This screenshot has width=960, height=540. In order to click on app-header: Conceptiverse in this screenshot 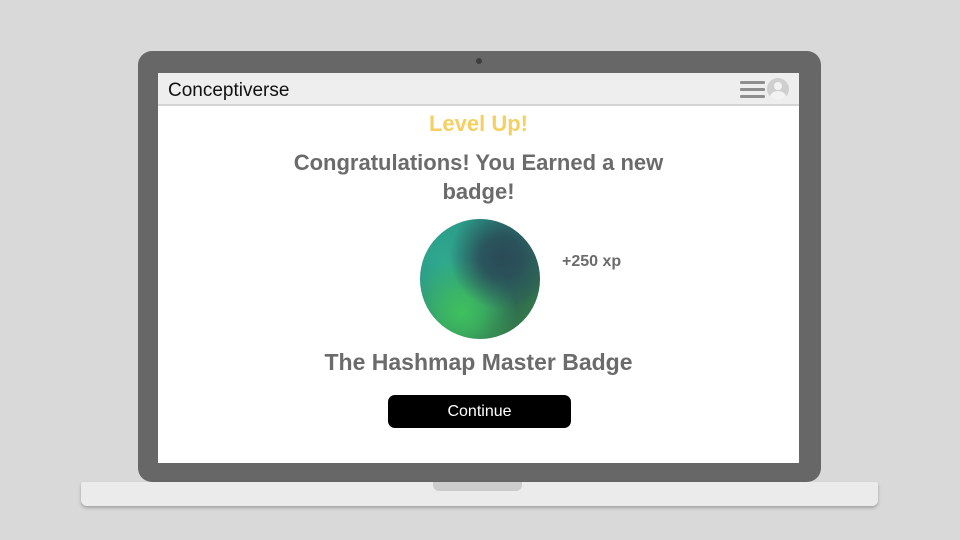, I will do `click(478, 89)`.